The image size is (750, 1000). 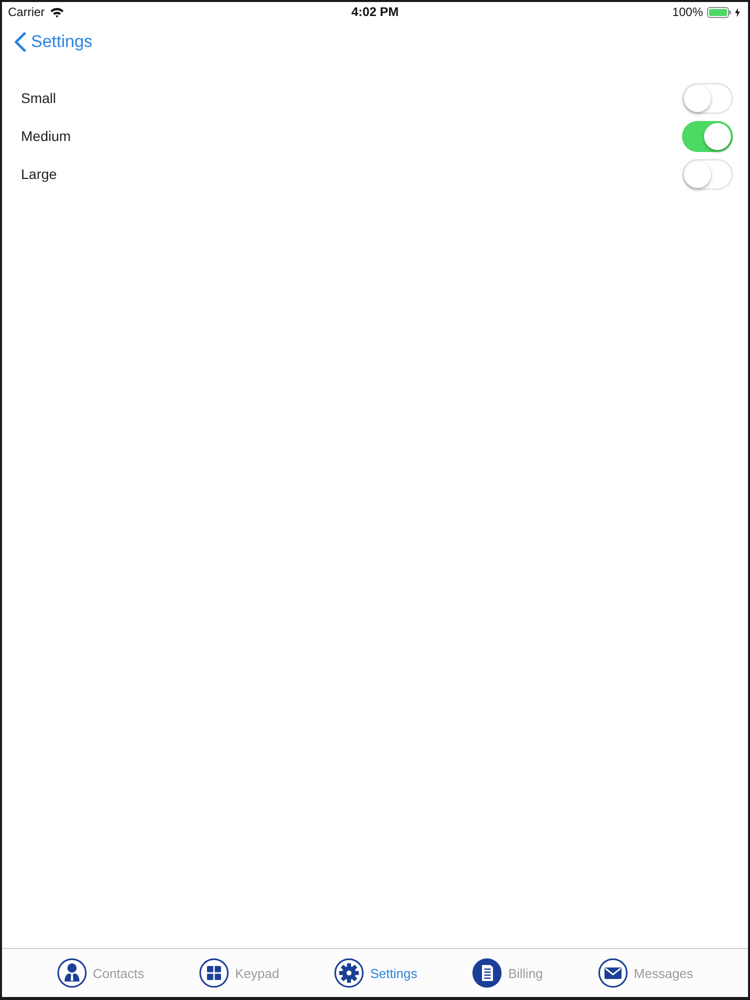 I want to click on person-icon, so click(x=71, y=973).